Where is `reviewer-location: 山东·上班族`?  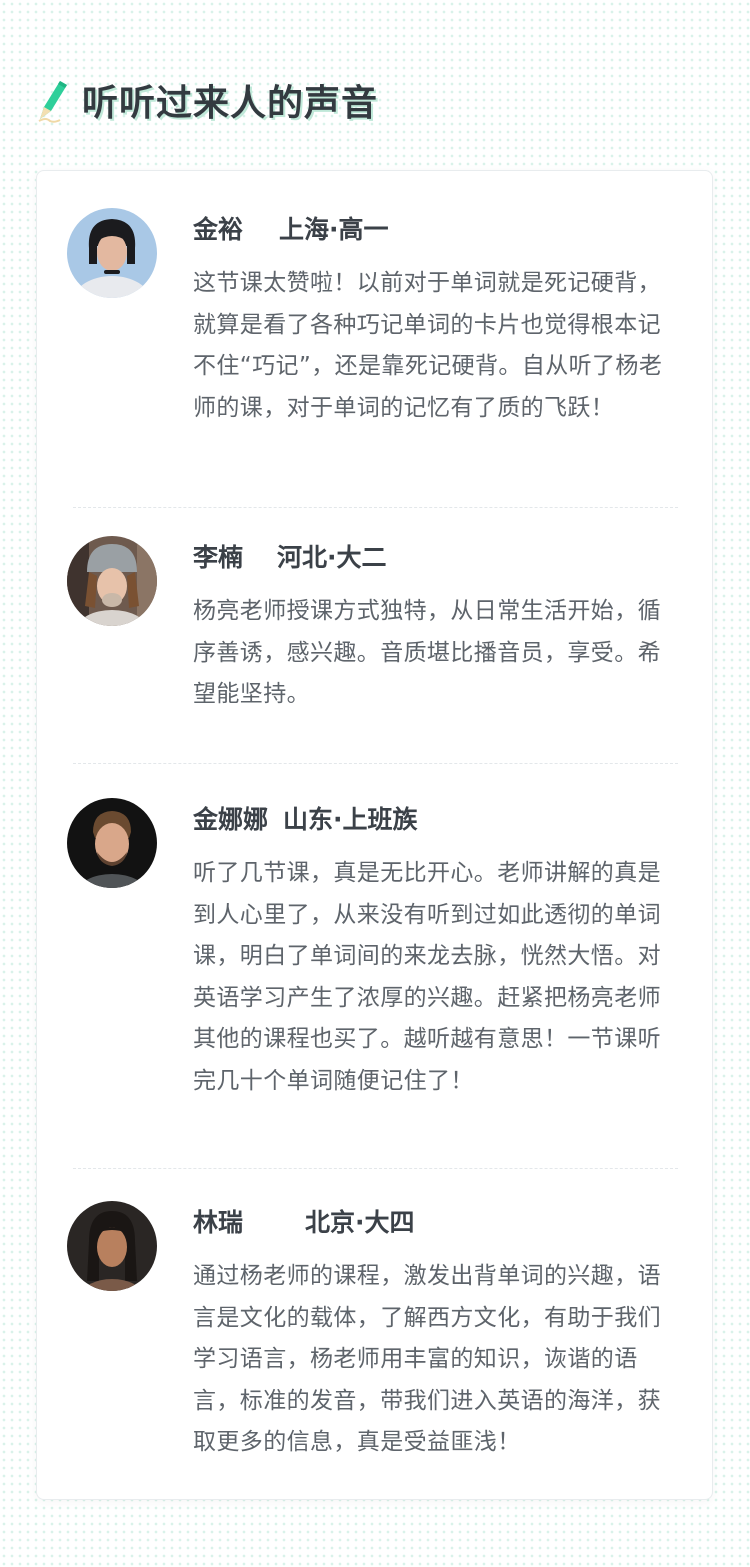
reviewer-location: 山东·上班族 is located at coordinates (350, 819).